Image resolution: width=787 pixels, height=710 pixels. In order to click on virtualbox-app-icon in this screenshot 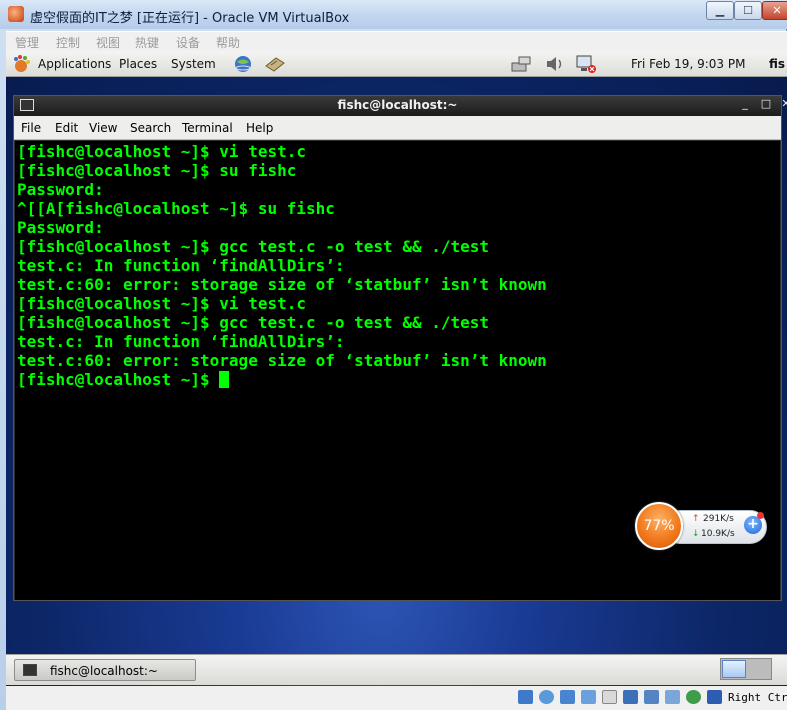, I will do `click(16, 14)`.